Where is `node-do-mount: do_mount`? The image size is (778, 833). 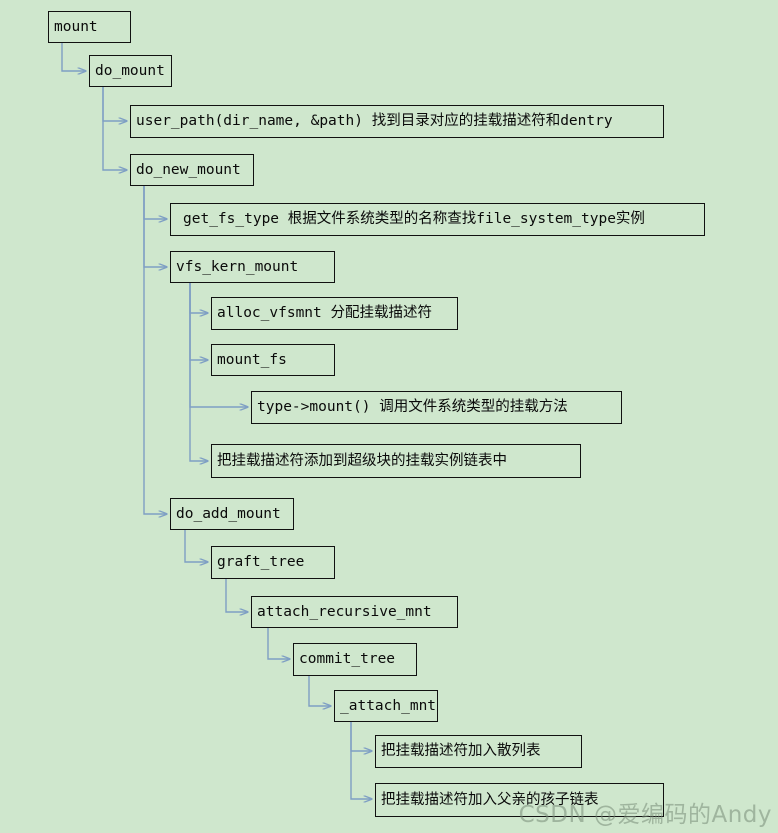
node-do-mount: do_mount is located at coordinates (130, 71).